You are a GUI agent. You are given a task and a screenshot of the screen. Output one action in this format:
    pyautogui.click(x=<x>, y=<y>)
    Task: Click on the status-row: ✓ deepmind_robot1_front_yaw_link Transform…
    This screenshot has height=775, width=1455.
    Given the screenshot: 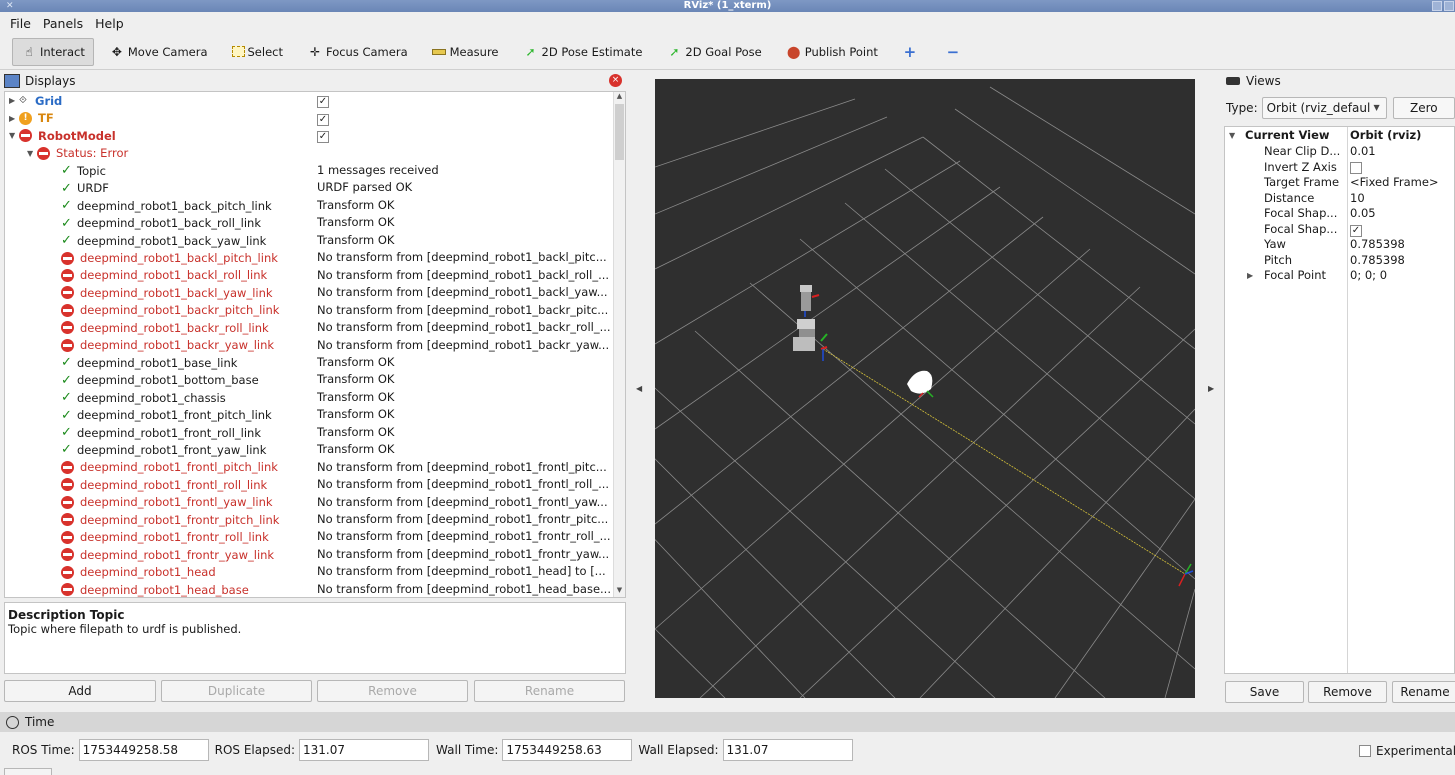 What is the action you would take?
    pyautogui.click(x=311, y=450)
    